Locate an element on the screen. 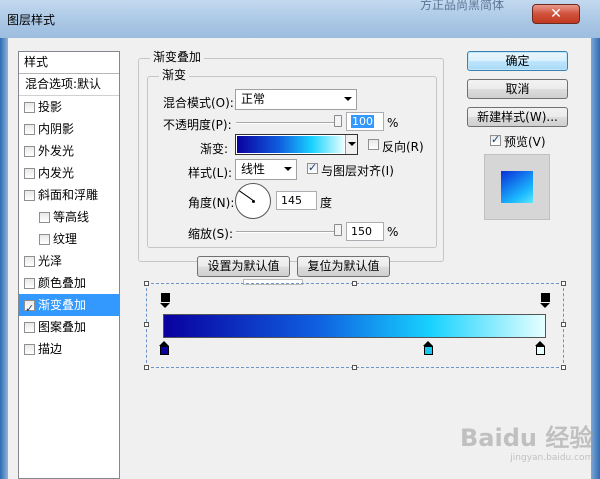  style-preview-swatch is located at coordinates (517, 187).